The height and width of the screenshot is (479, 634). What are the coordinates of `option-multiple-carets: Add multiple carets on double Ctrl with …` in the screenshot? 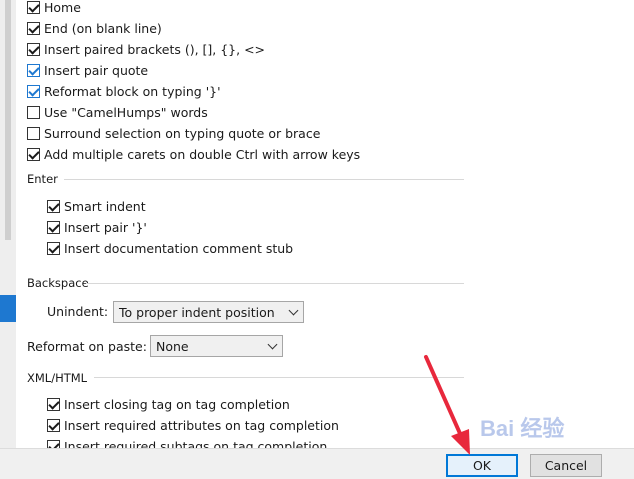 It's located at (193, 154).